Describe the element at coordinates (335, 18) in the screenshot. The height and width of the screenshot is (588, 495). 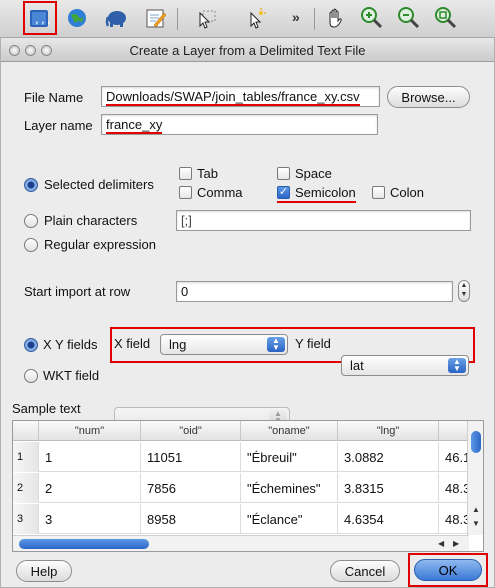
I see `pan-hand-icon` at that location.